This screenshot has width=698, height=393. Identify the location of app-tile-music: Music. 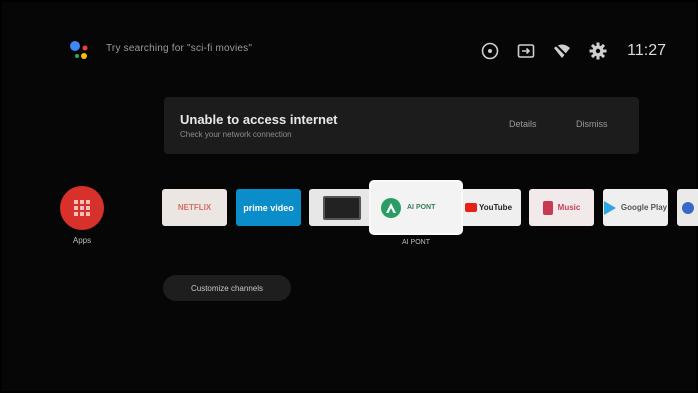
(561, 207).